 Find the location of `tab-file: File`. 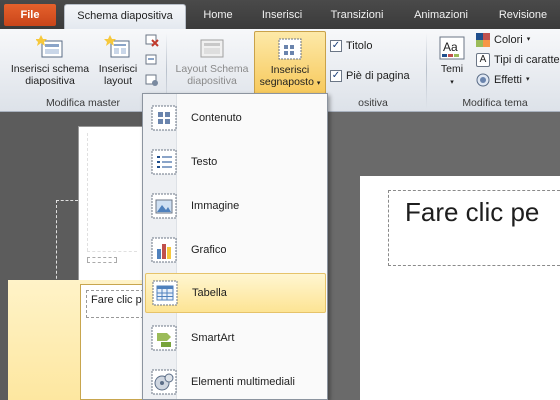

tab-file: File is located at coordinates (30, 15).